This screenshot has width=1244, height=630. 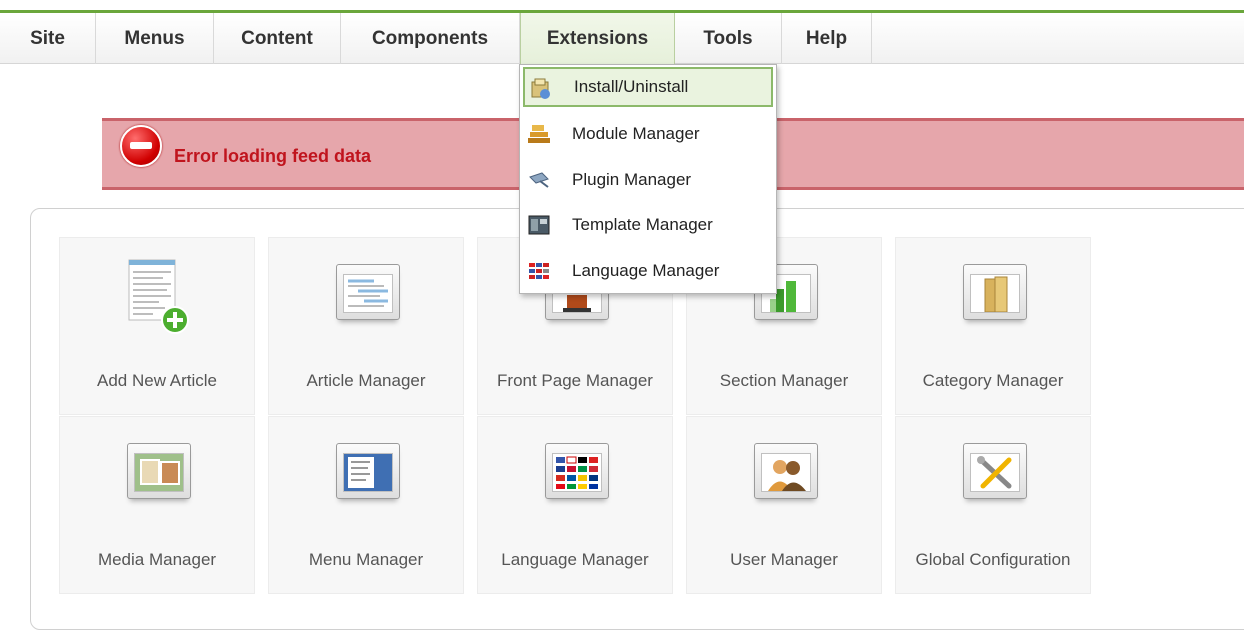 What do you see at coordinates (366, 559) in the screenshot?
I see `tile-label: Menu Manager` at bounding box center [366, 559].